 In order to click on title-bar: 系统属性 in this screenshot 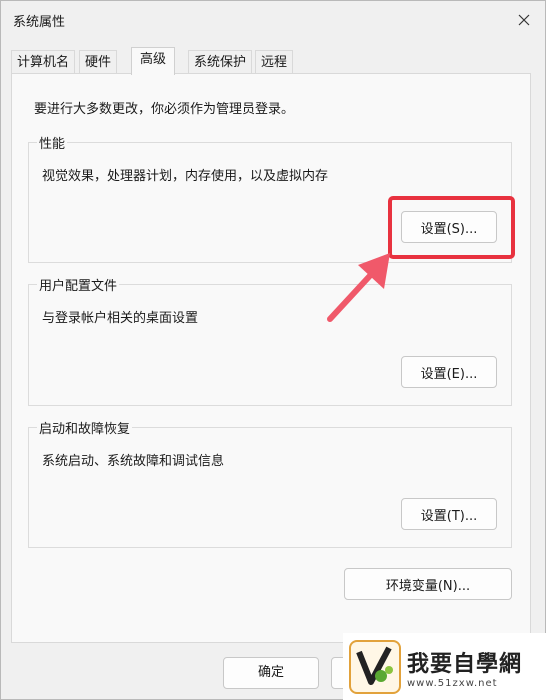, I will do `click(273, 20)`.